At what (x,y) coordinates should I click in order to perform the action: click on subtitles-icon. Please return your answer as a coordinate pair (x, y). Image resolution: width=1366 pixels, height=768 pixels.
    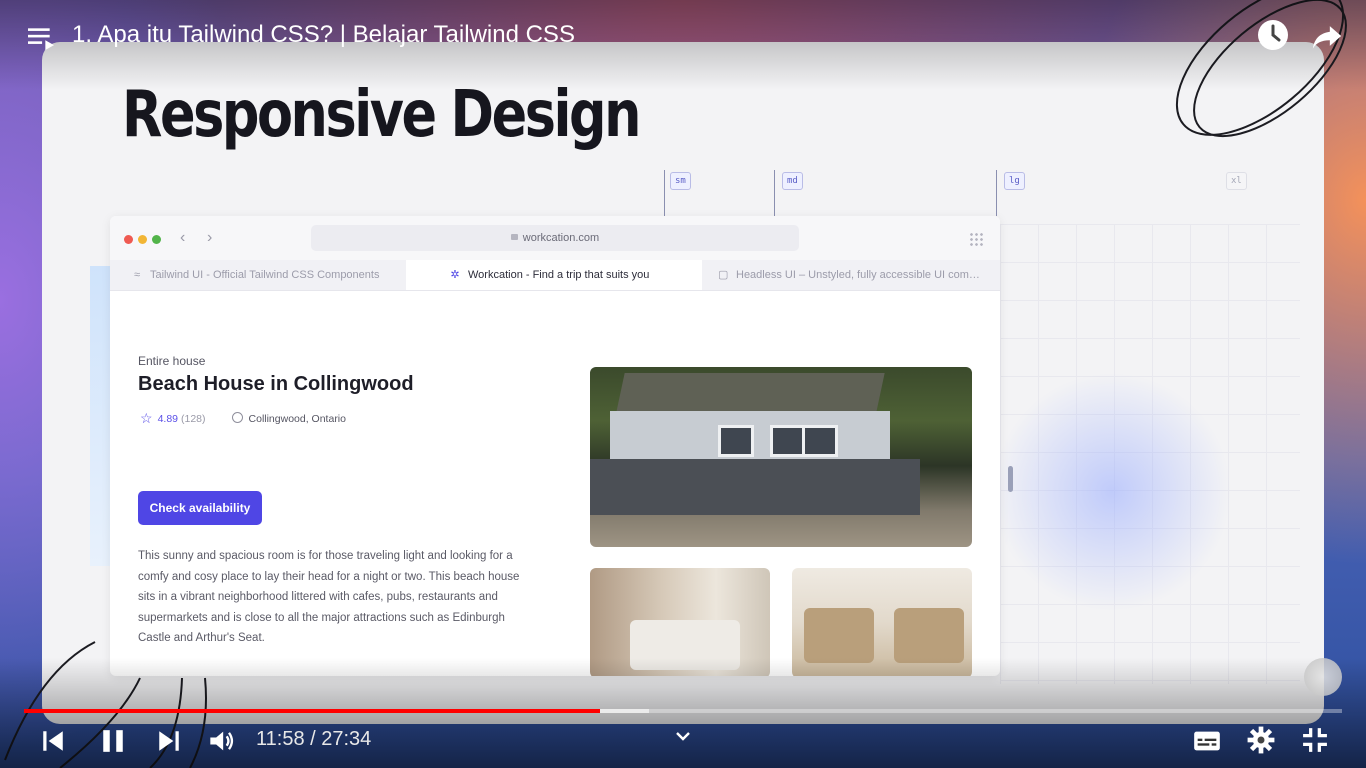
    Looking at the image, I should click on (1207, 741).